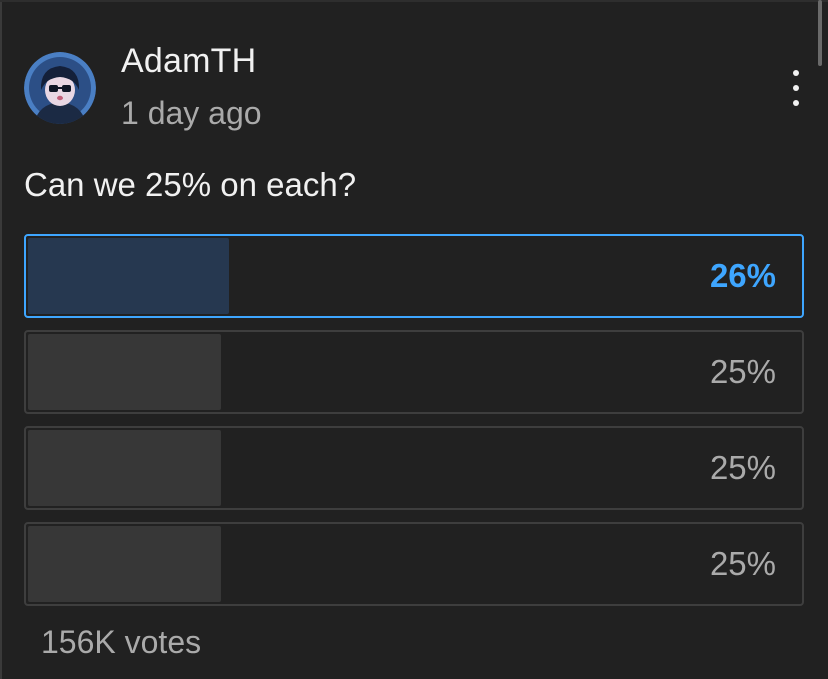 This screenshot has height=679, width=828. Describe the element at coordinates (796, 73) in the screenshot. I see `more-vert-icon` at that location.